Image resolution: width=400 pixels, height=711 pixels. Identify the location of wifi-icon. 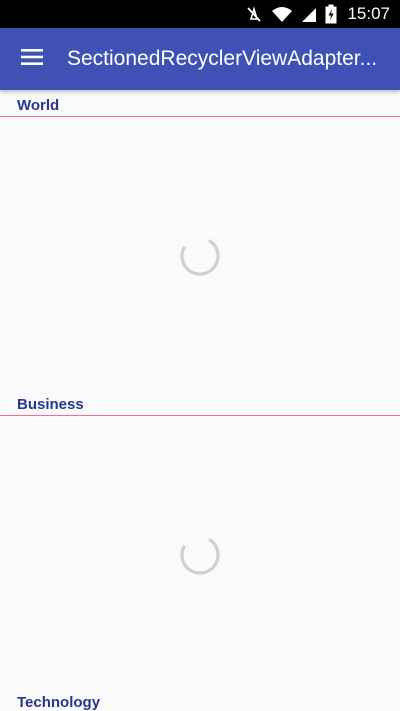
(282, 14).